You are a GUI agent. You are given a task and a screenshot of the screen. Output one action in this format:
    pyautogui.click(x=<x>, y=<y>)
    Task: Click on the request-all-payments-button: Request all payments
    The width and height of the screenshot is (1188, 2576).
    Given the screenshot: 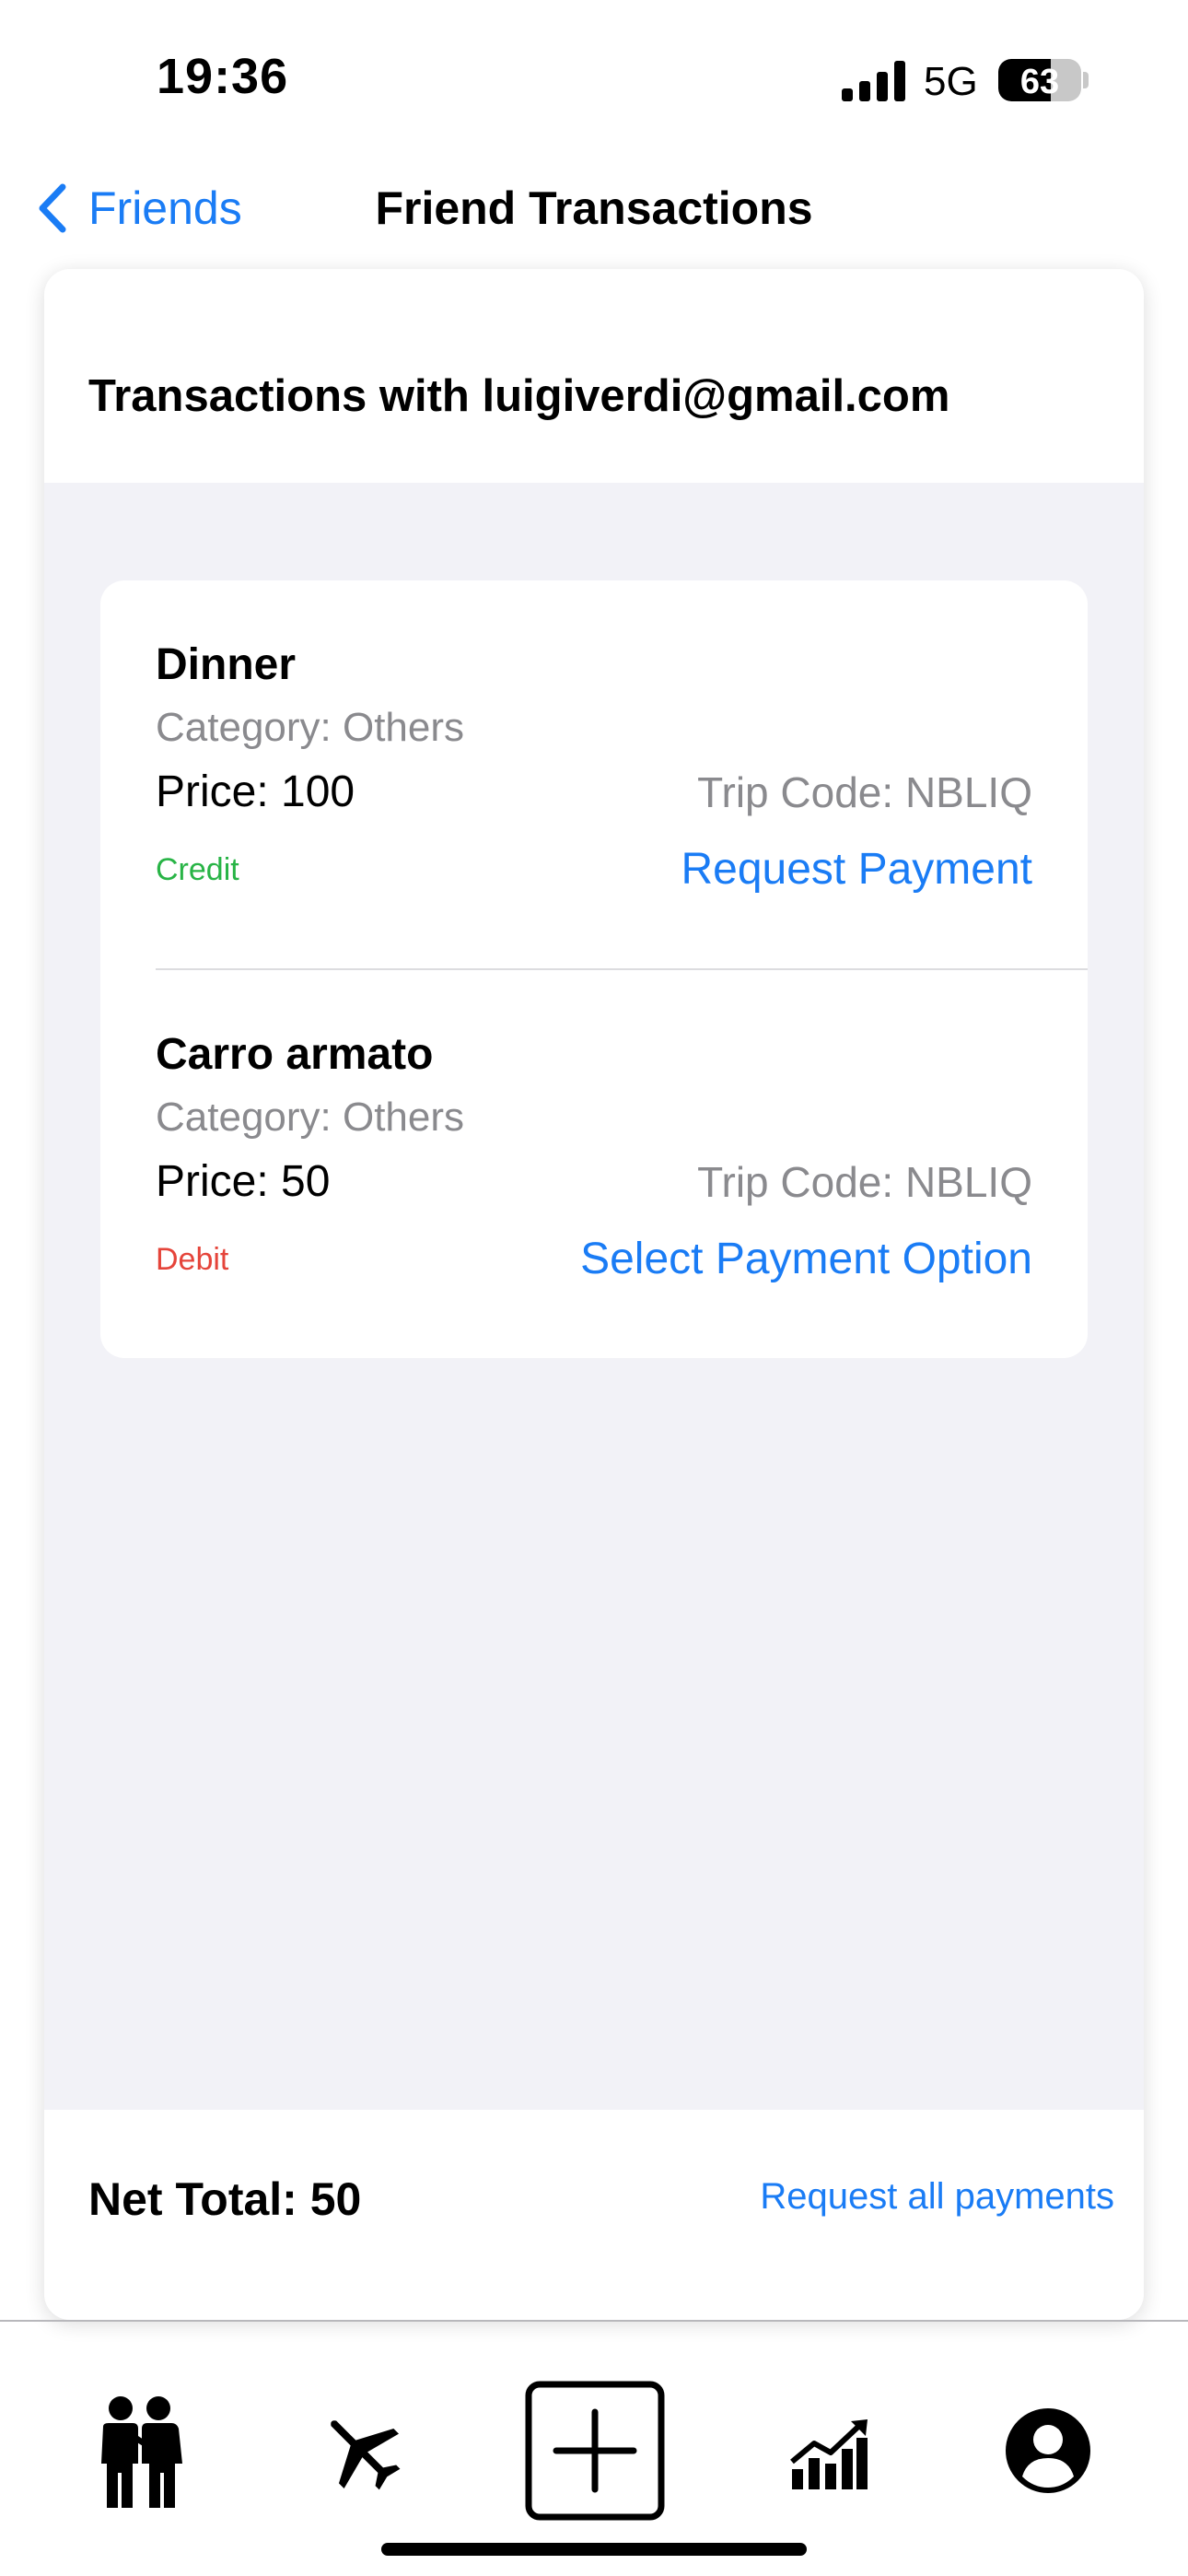 What is the action you would take?
    pyautogui.click(x=937, y=2197)
    